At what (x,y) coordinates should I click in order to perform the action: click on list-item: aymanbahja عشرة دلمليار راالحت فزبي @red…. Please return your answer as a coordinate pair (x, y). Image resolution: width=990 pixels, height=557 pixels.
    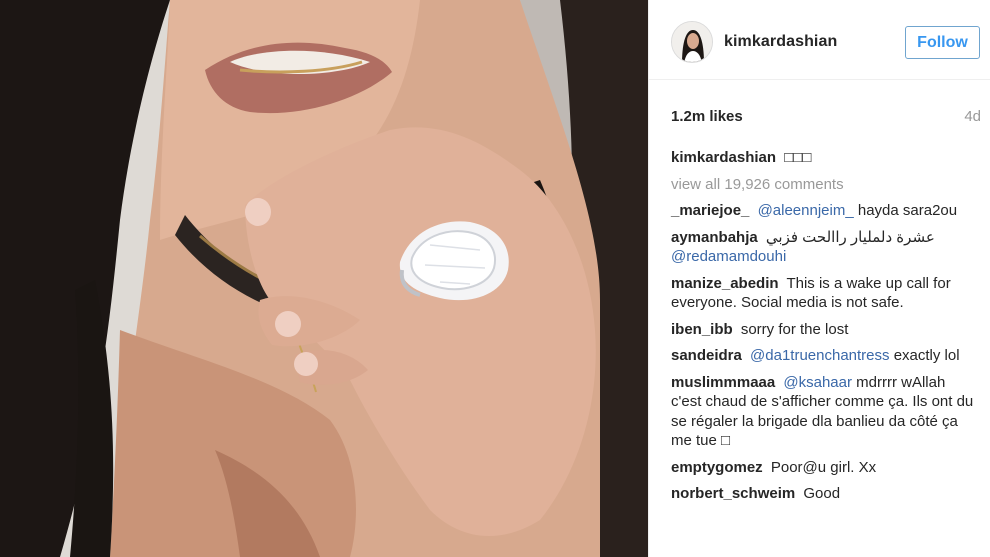
    Looking at the image, I should click on (823, 247).